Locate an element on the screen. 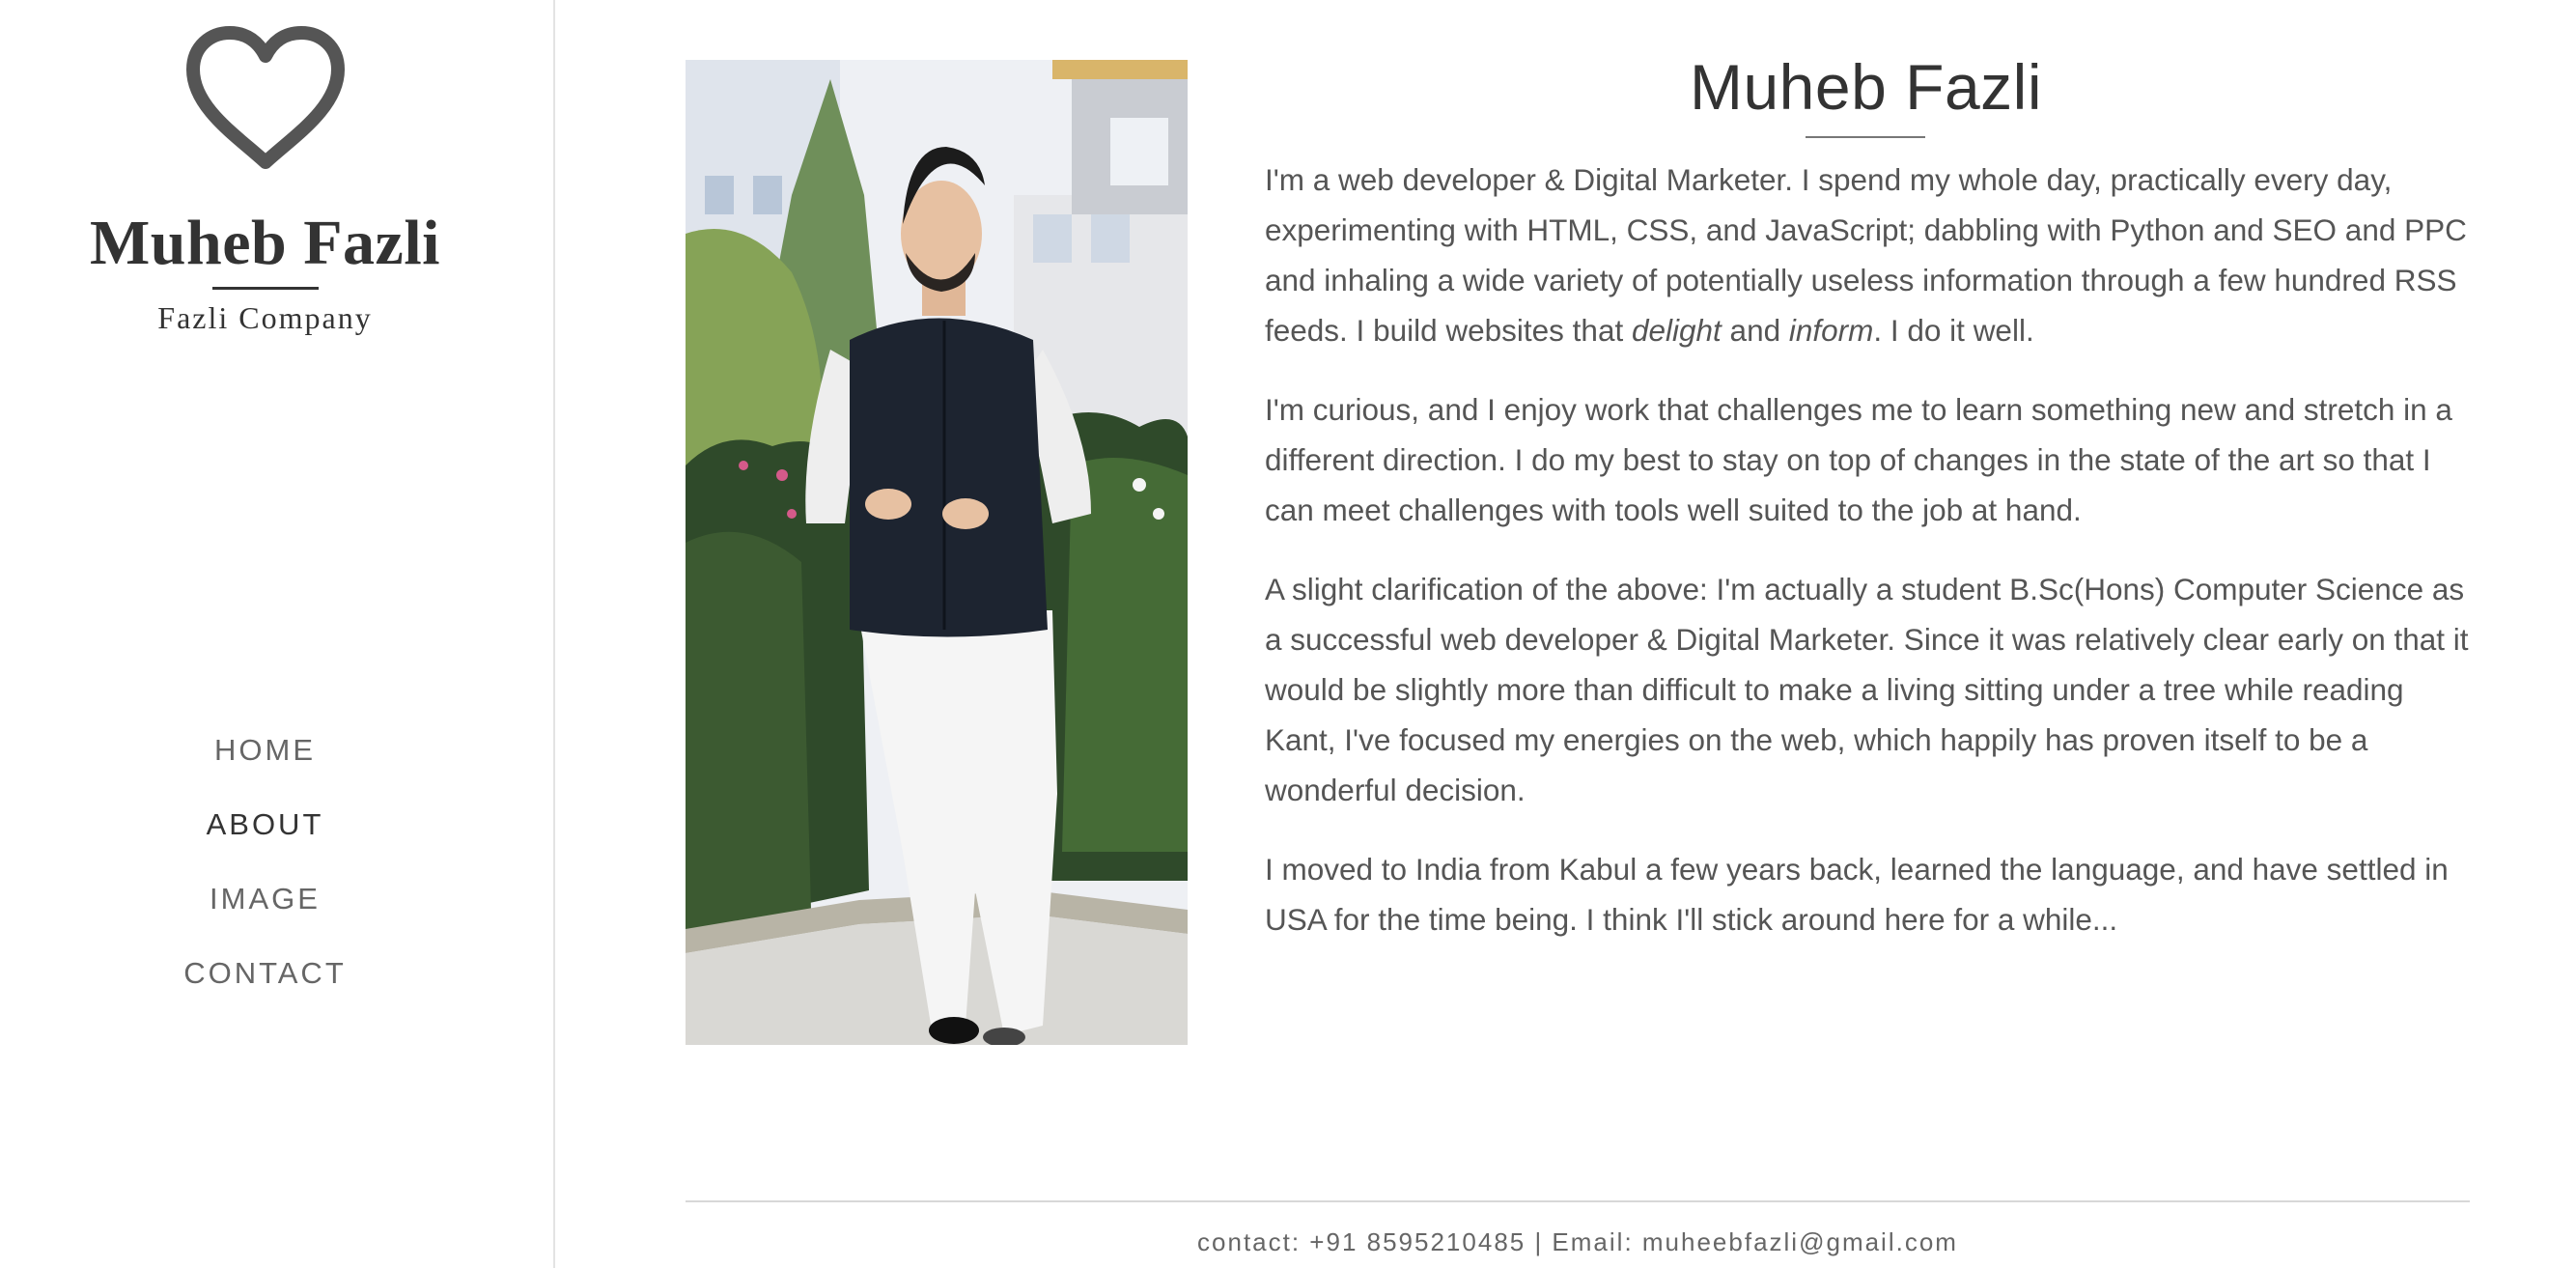  nav-item-home: HOME is located at coordinates (265, 763).